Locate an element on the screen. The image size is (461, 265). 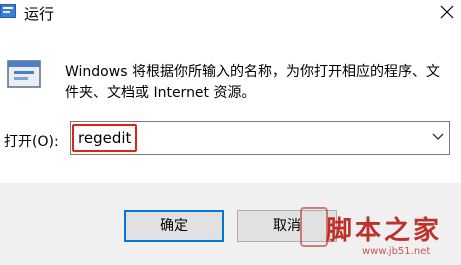
open-combobox: regedit is located at coordinates (260, 138).